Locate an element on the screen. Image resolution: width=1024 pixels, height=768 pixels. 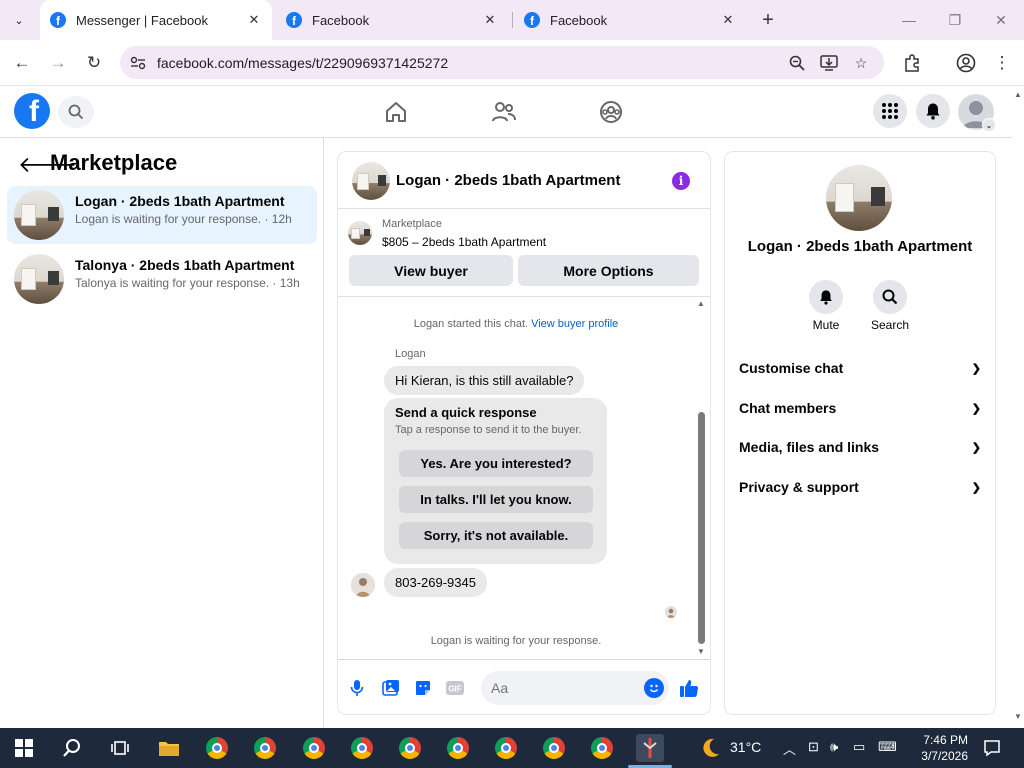
task-view-icon is located at coordinates (120, 748).